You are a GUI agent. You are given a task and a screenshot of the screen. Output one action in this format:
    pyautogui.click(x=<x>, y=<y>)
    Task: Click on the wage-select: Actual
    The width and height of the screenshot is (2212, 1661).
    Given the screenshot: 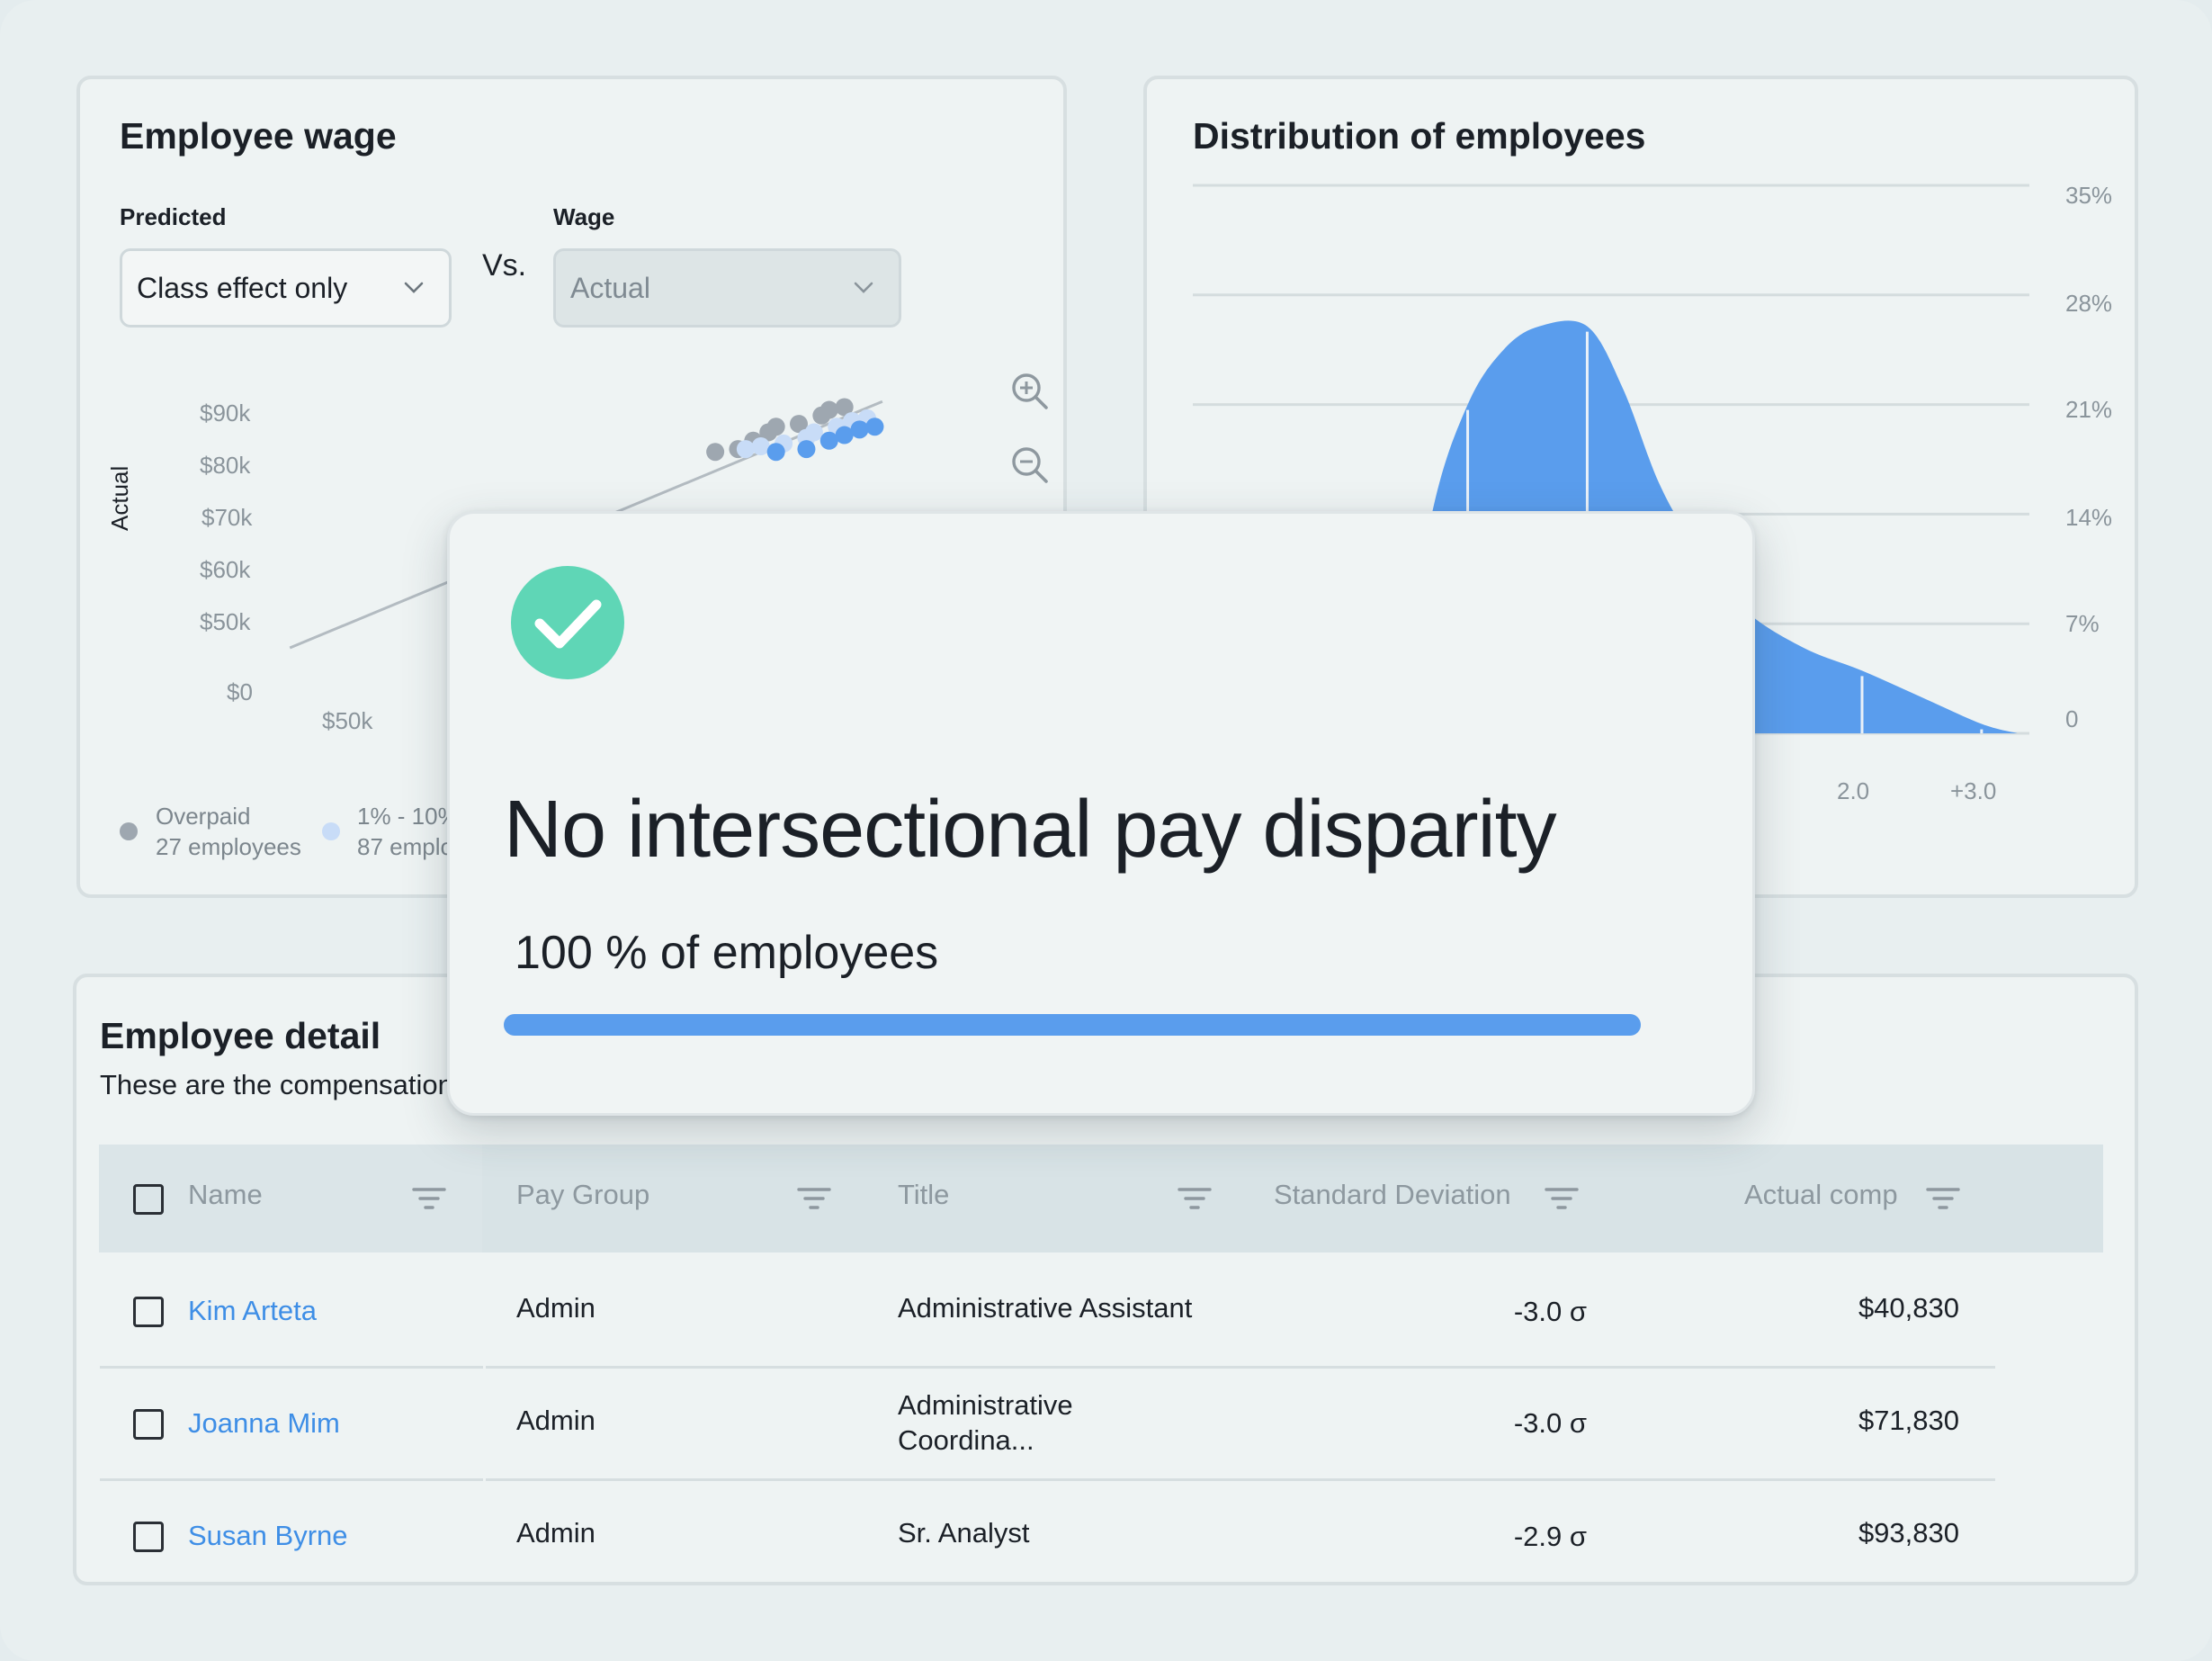 What is the action you would take?
    pyautogui.click(x=727, y=288)
    